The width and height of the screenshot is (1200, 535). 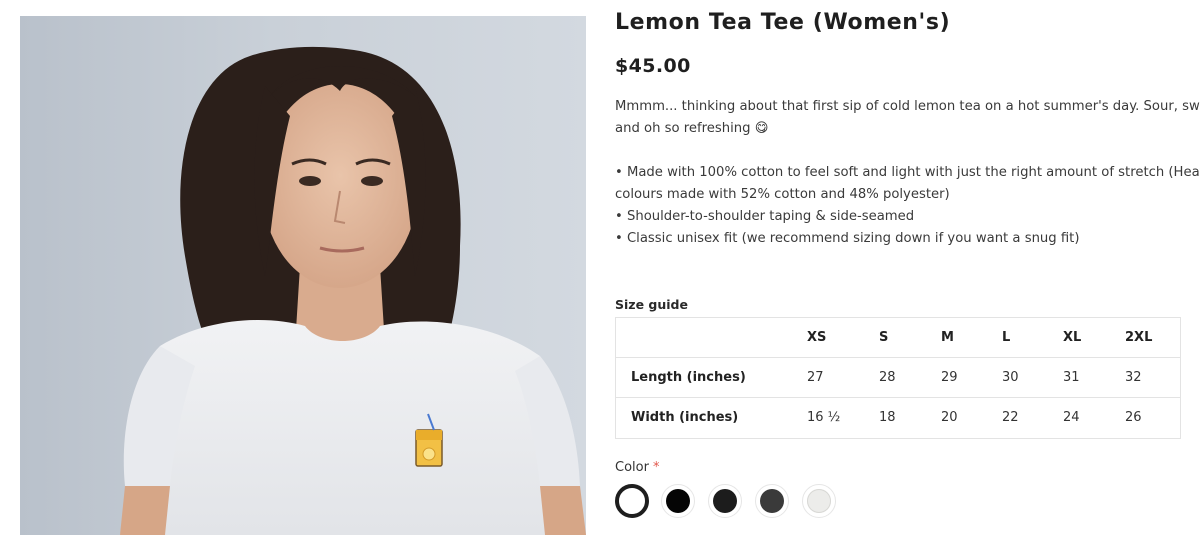 I want to click on table-cell: 29, so click(x=949, y=377).